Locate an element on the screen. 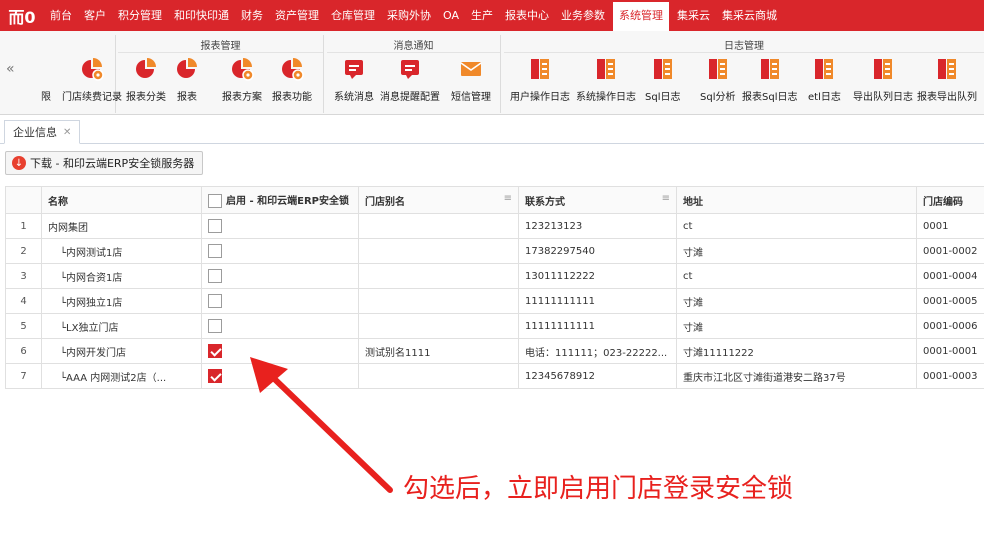  table-row: 5 └LX独立门店 11111111111 寸滩 0001-0006 is located at coordinates (494, 326).